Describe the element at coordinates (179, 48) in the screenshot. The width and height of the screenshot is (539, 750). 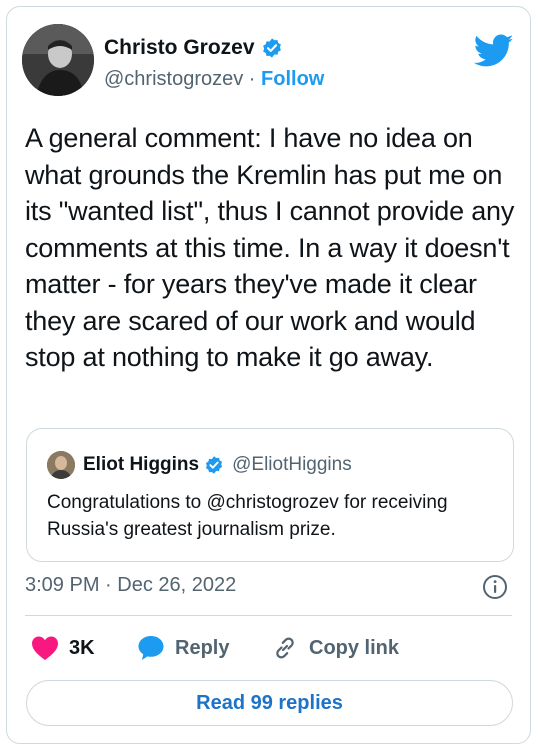
I see `author-name: Christo Grozev` at that location.